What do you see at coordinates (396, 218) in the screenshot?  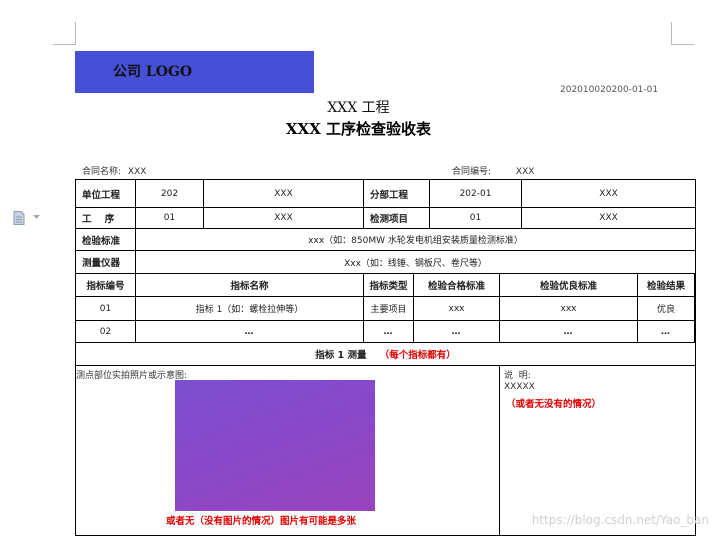 I see `test-item-label: 检测项目` at bounding box center [396, 218].